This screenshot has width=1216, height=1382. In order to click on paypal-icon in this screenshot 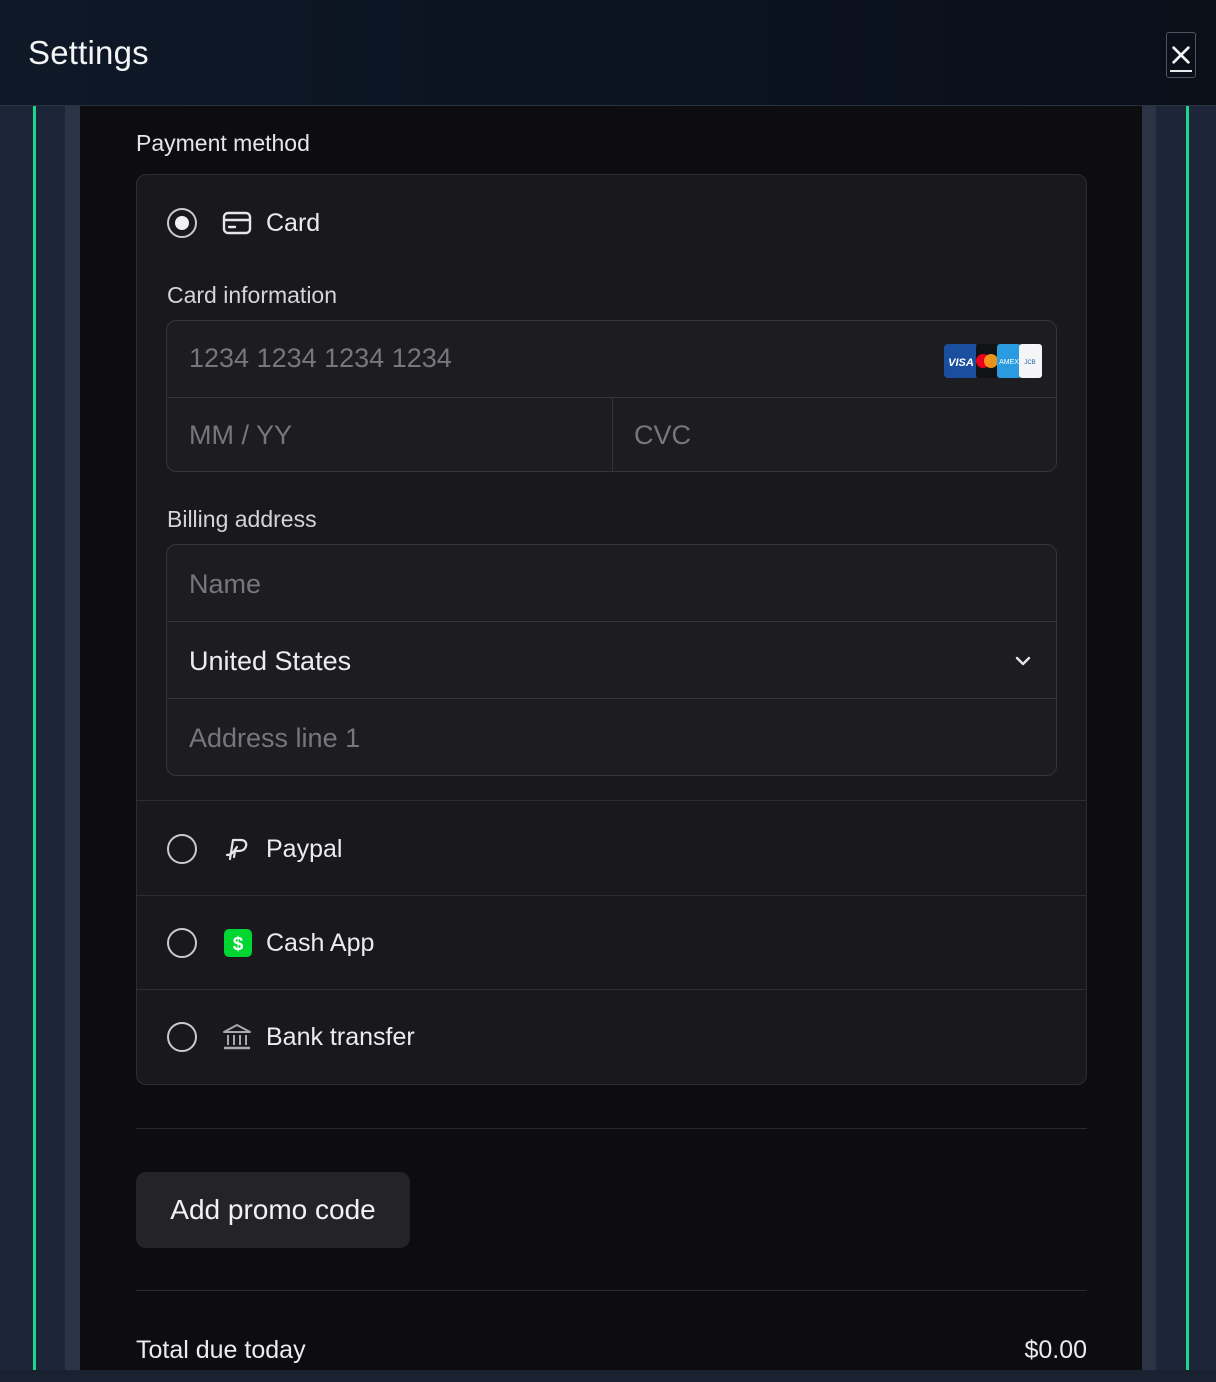, I will do `click(237, 849)`.